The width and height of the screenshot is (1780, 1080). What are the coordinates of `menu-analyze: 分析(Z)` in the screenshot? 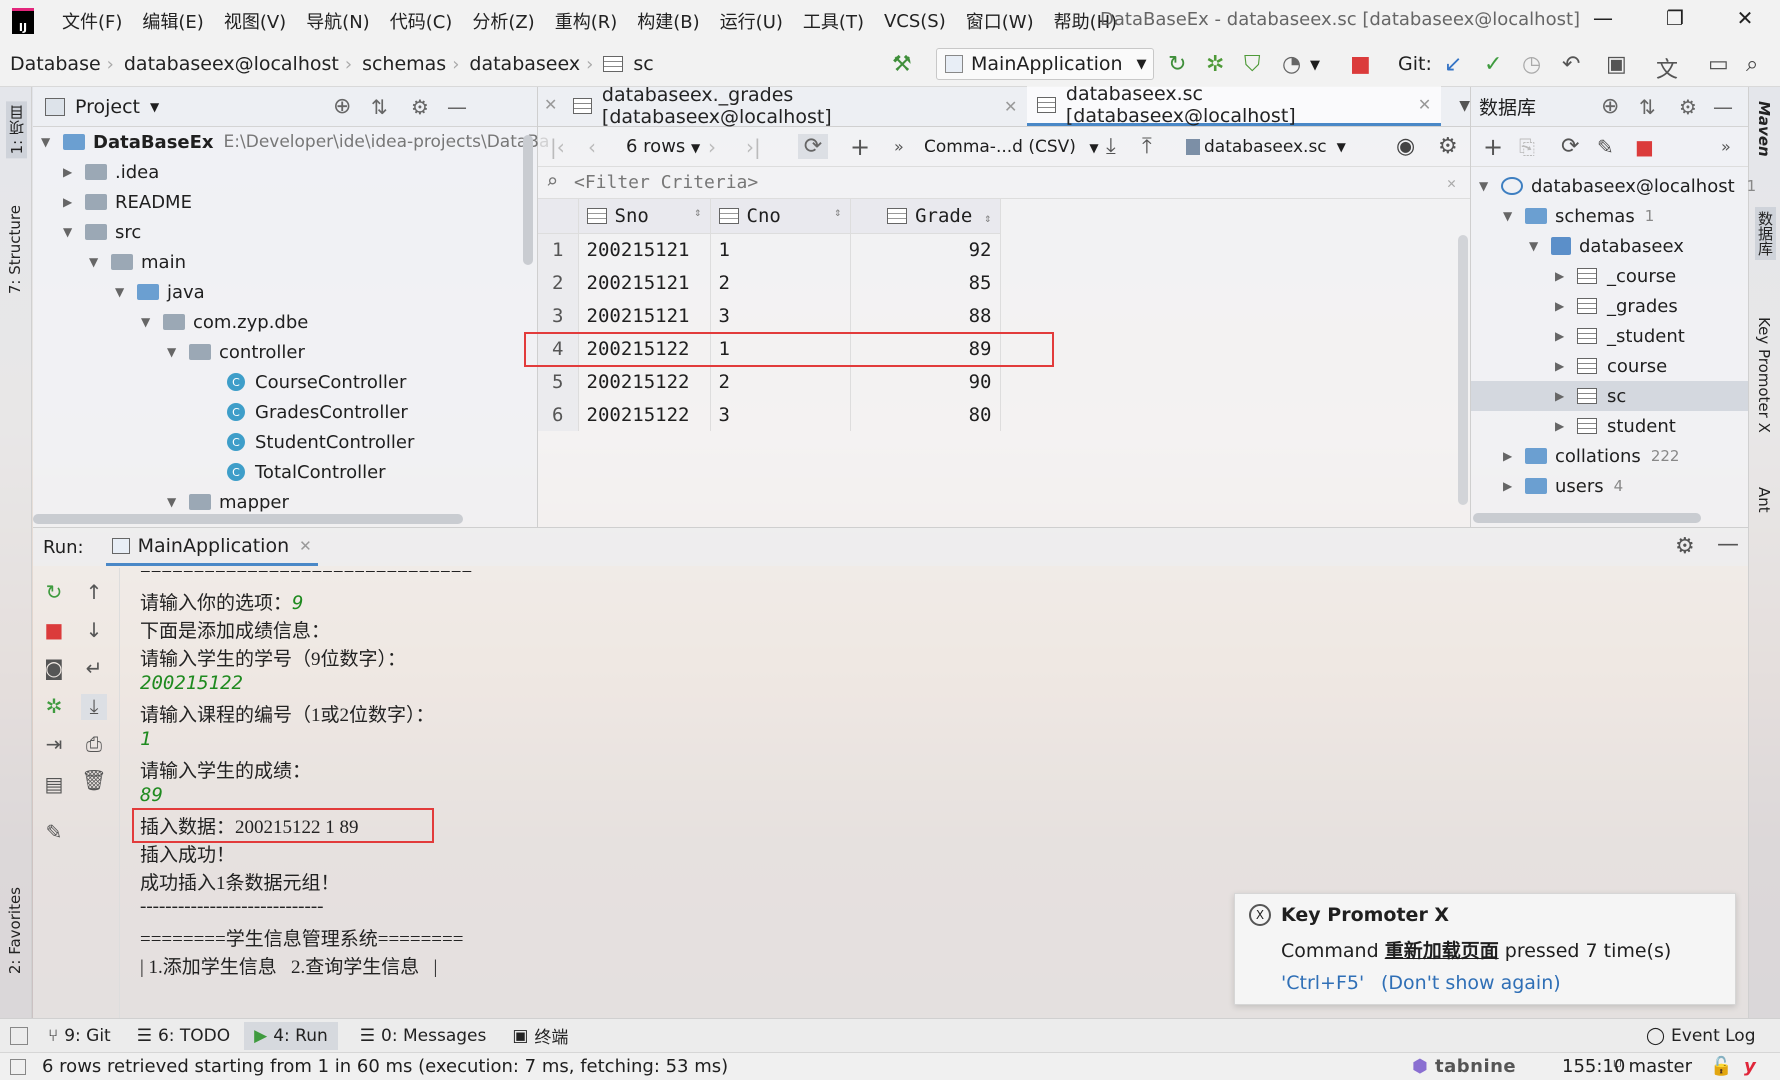 It's located at (503, 21).